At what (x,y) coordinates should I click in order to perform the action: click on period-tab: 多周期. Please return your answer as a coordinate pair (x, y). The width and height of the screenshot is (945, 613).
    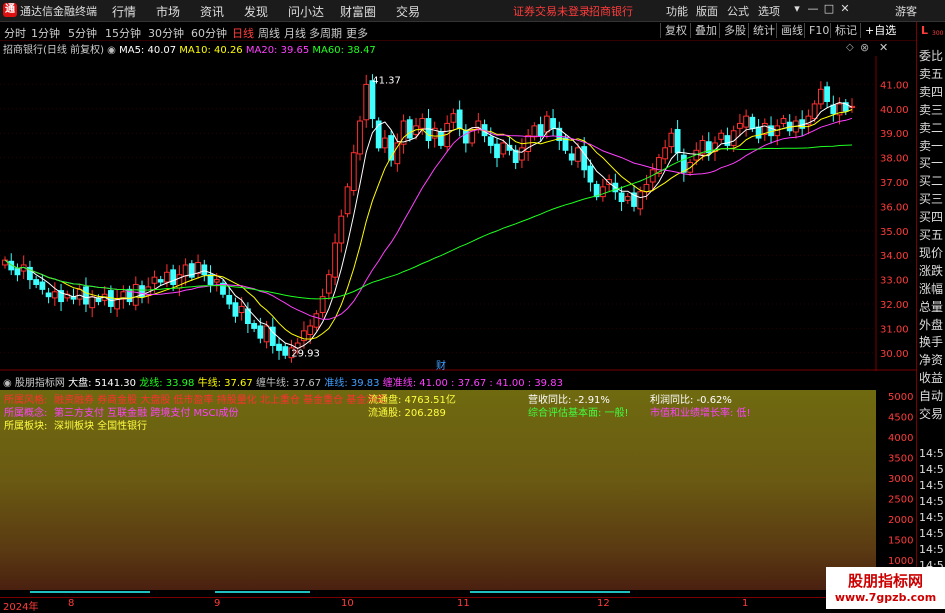
    Looking at the image, I should click on (325, 33).